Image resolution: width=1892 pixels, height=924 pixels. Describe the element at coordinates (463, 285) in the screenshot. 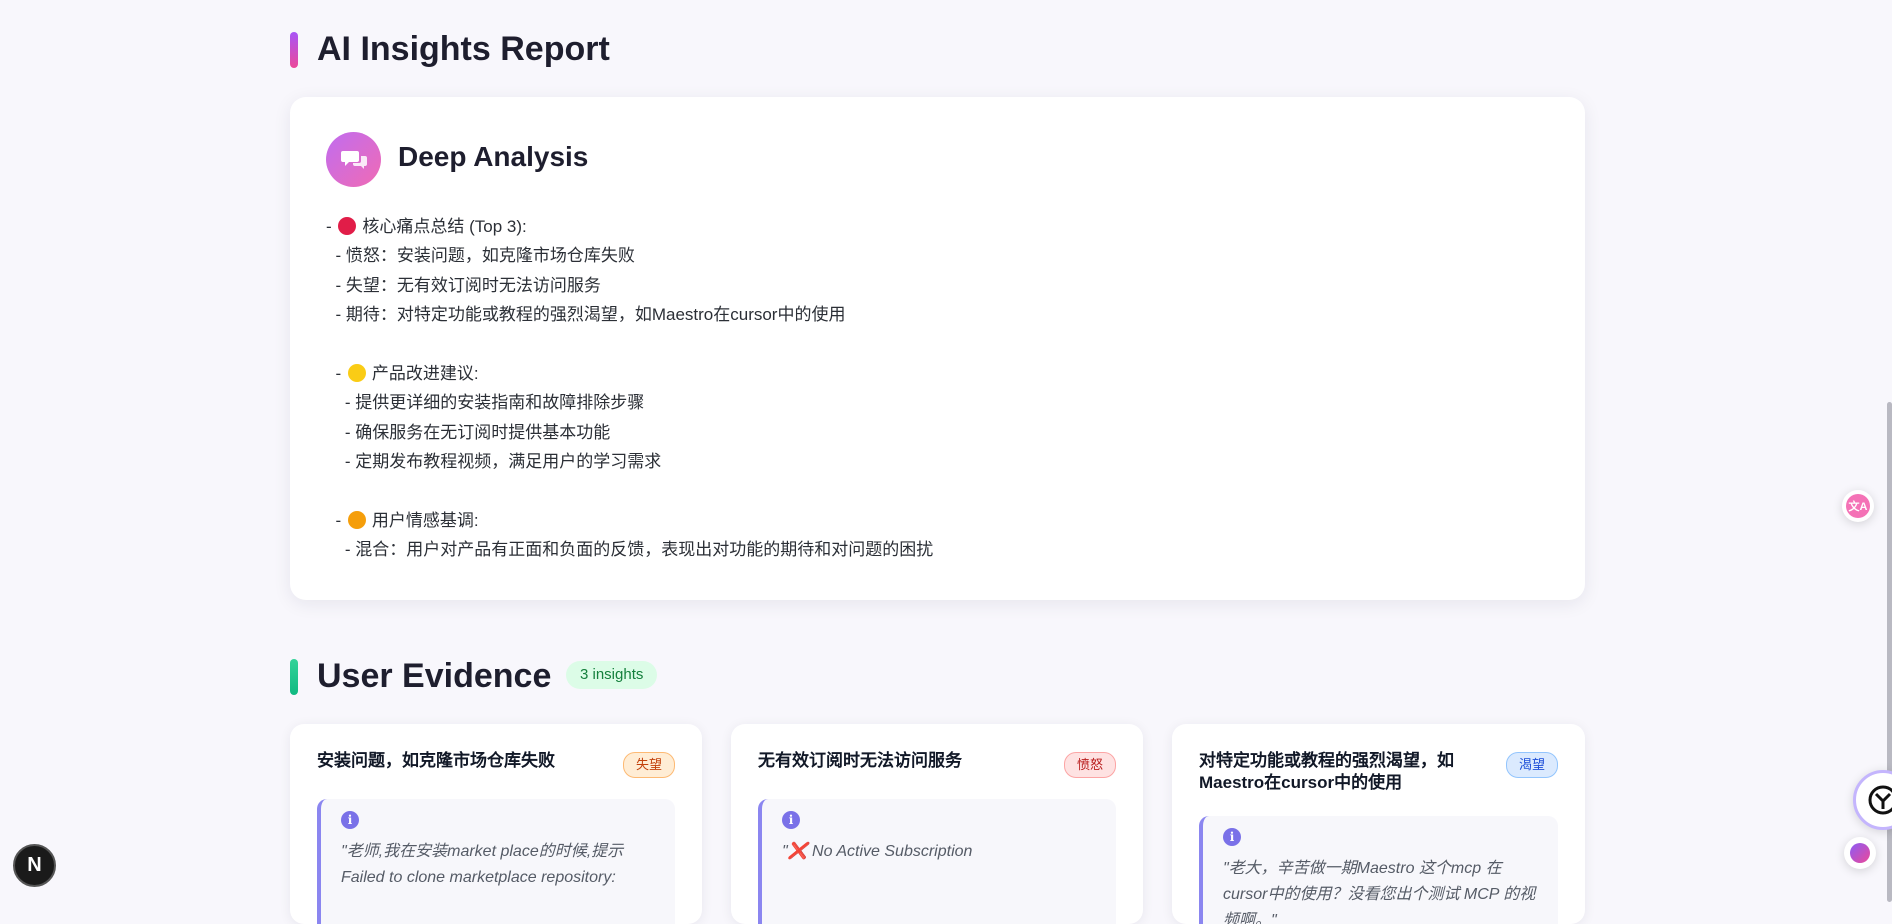

I see `line-text: - 失望：无有效订阅时无法访问服务` at that location.